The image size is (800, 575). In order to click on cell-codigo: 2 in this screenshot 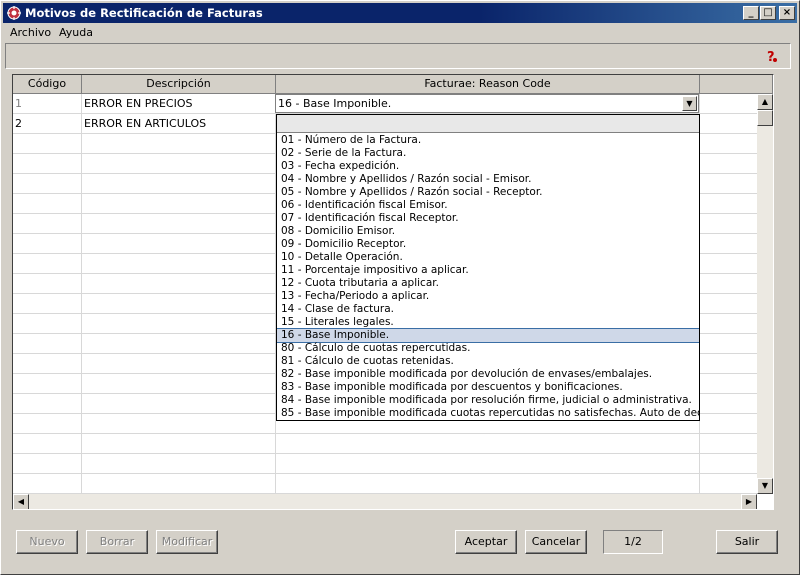, I will do `click(47, 124)`.